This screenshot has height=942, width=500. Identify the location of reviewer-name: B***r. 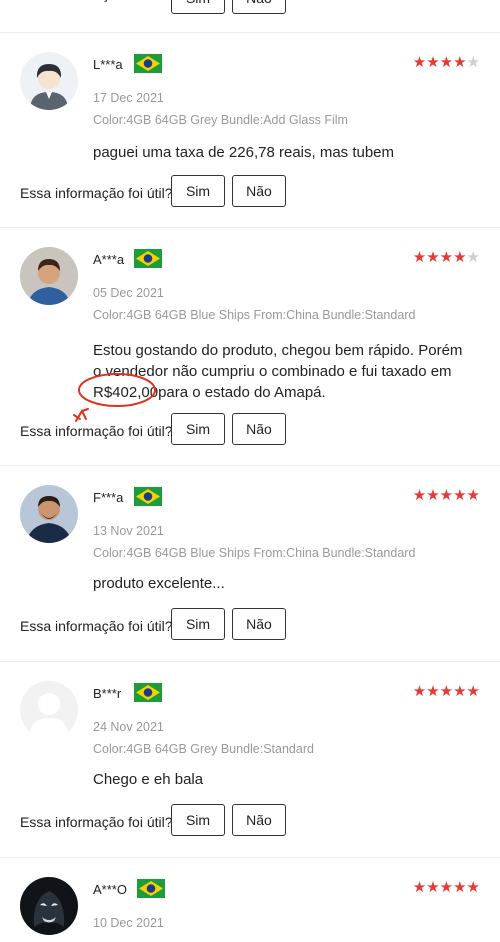
(107, 693).